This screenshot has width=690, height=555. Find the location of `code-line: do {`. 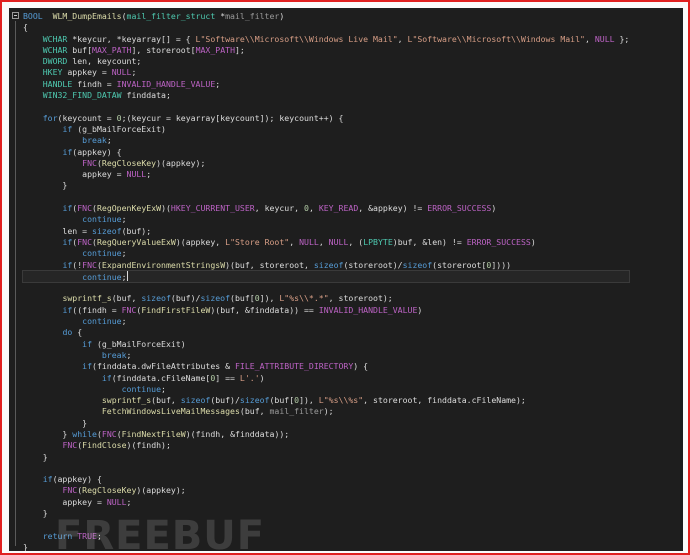

code-line: do { is located at coordinates (326, 332).